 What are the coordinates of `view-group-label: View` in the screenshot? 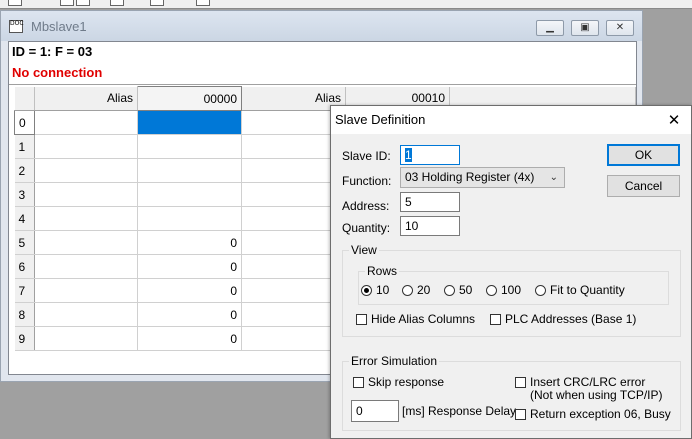 It's located at (364, 250).